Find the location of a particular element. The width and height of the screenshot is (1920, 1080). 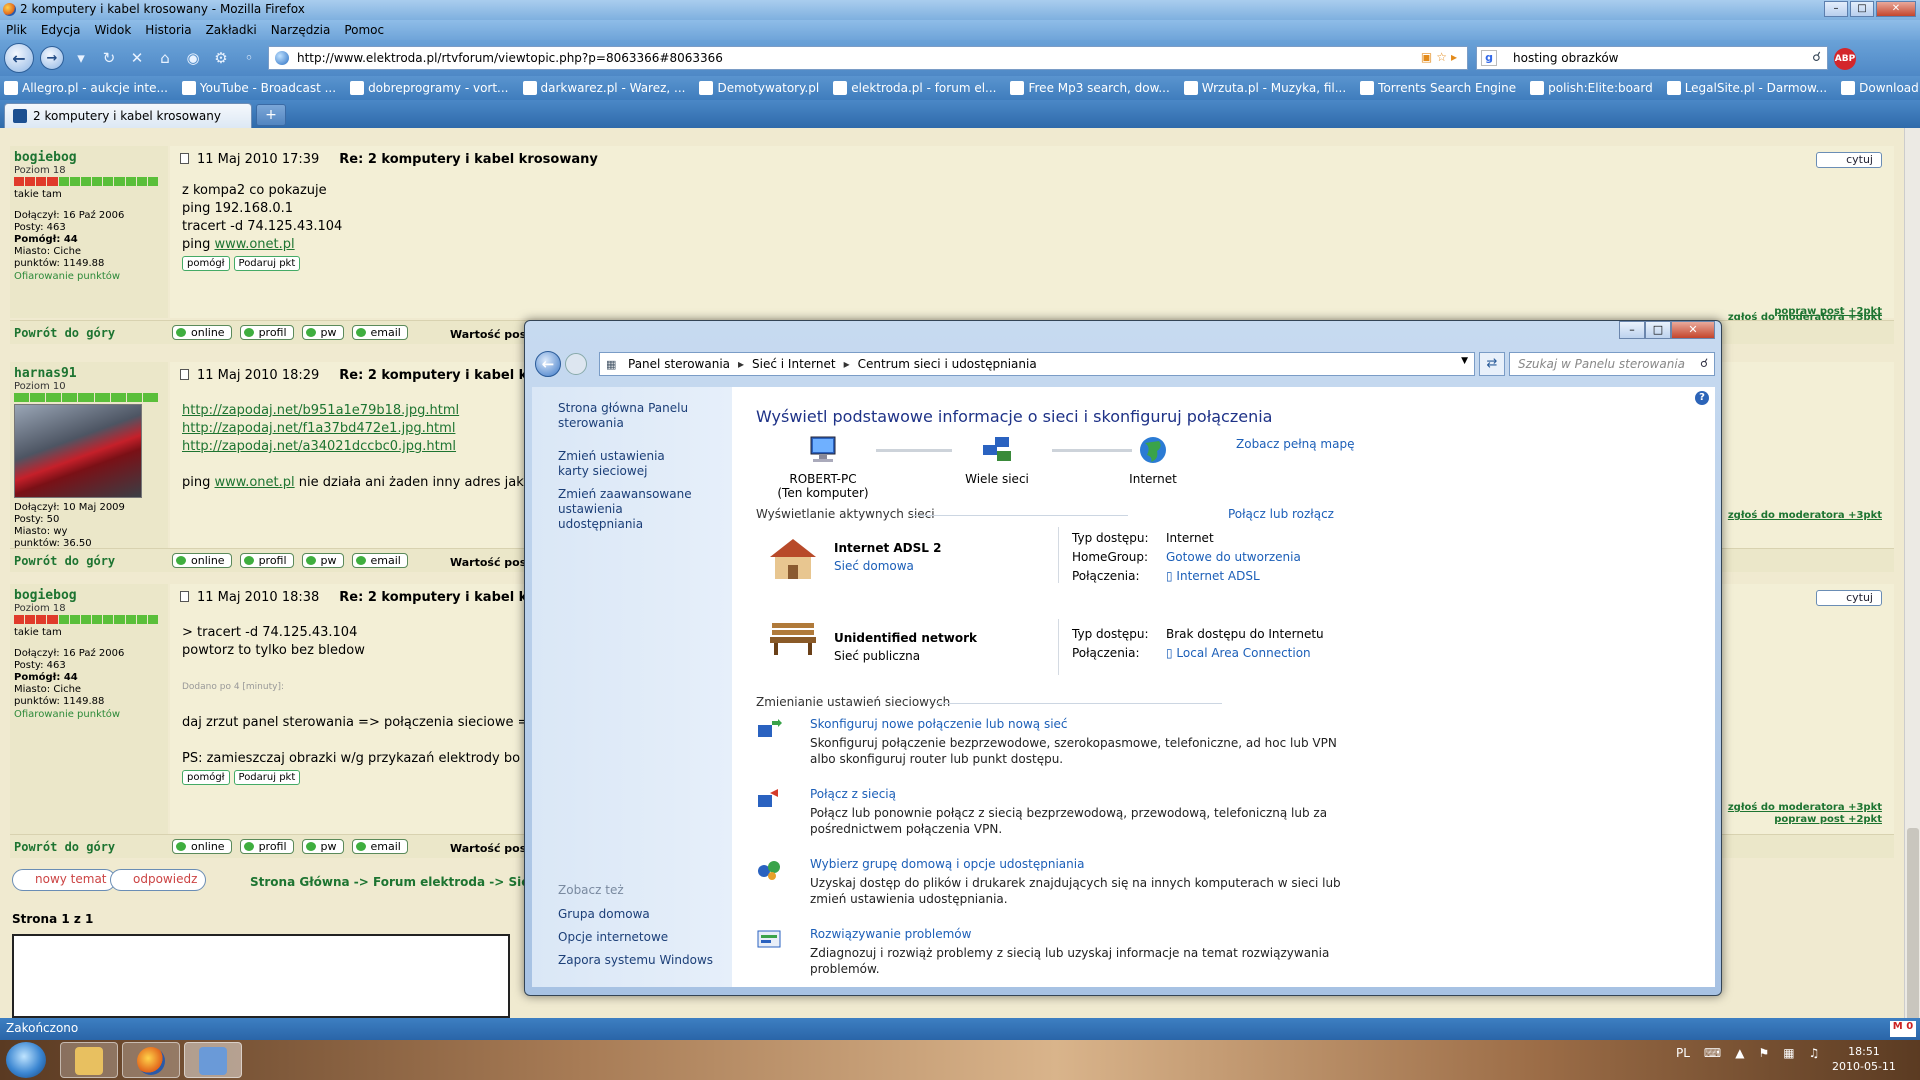

page-scrollbar is located at coordinates (1912, 604).